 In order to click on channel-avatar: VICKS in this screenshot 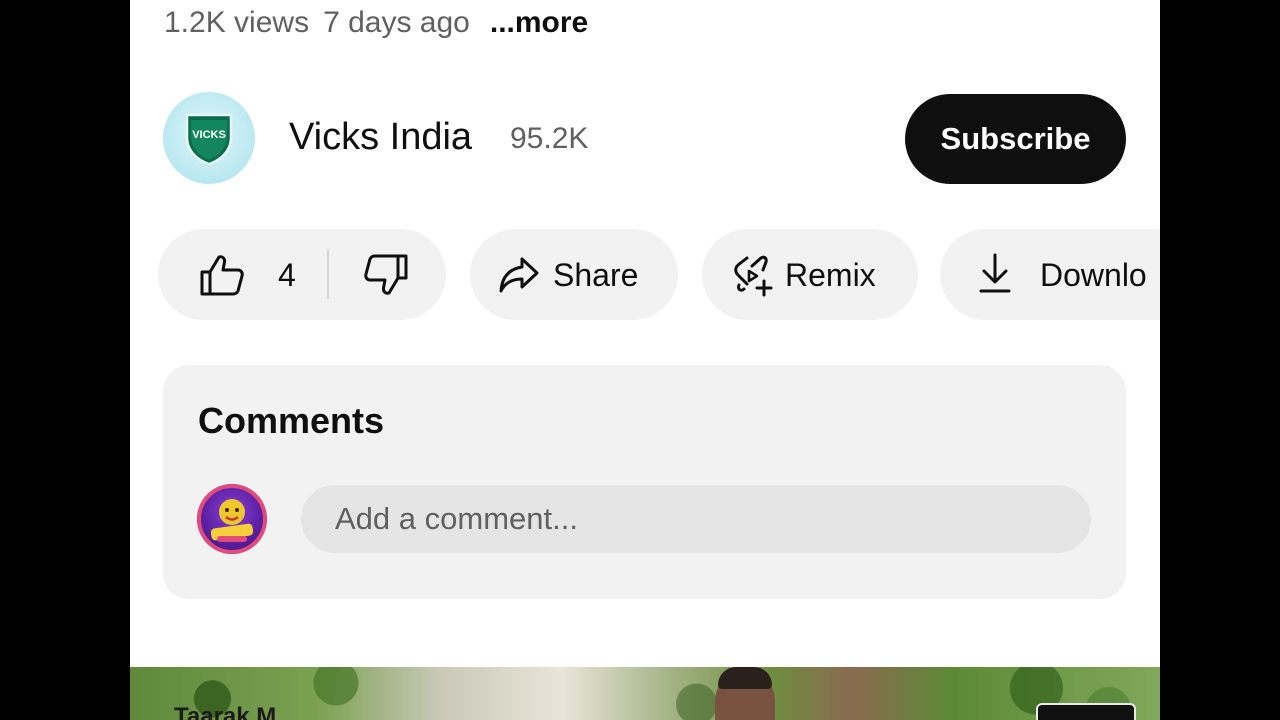, I will do `click(209, 138)`.